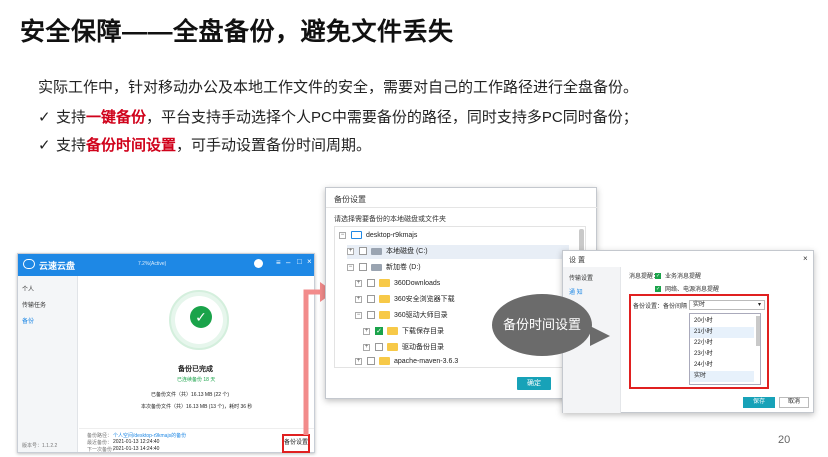  I want to click on app-name: 云速云盘, so click(57, 266).